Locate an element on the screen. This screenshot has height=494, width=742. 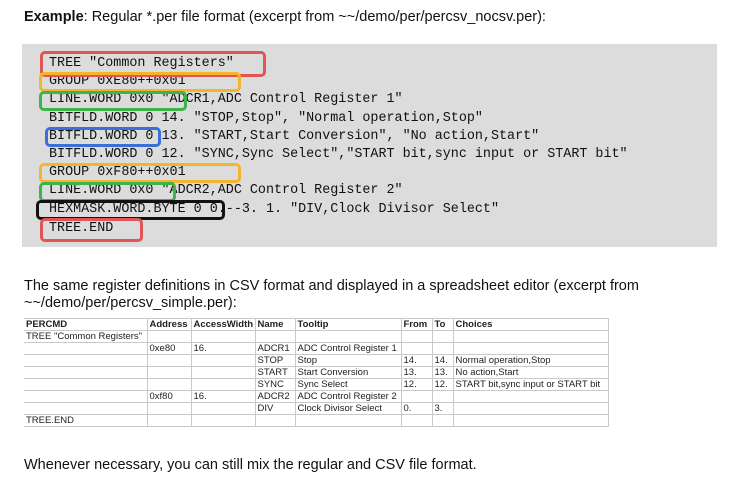
cell: Normal operation,Stop is located at coordinates (531, 360).